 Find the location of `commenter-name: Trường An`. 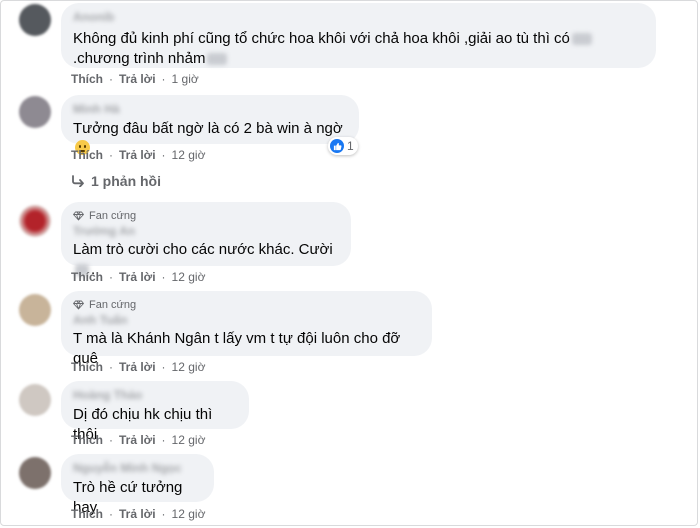

commenter-name: Trường An is located at coordinates (206, 231).